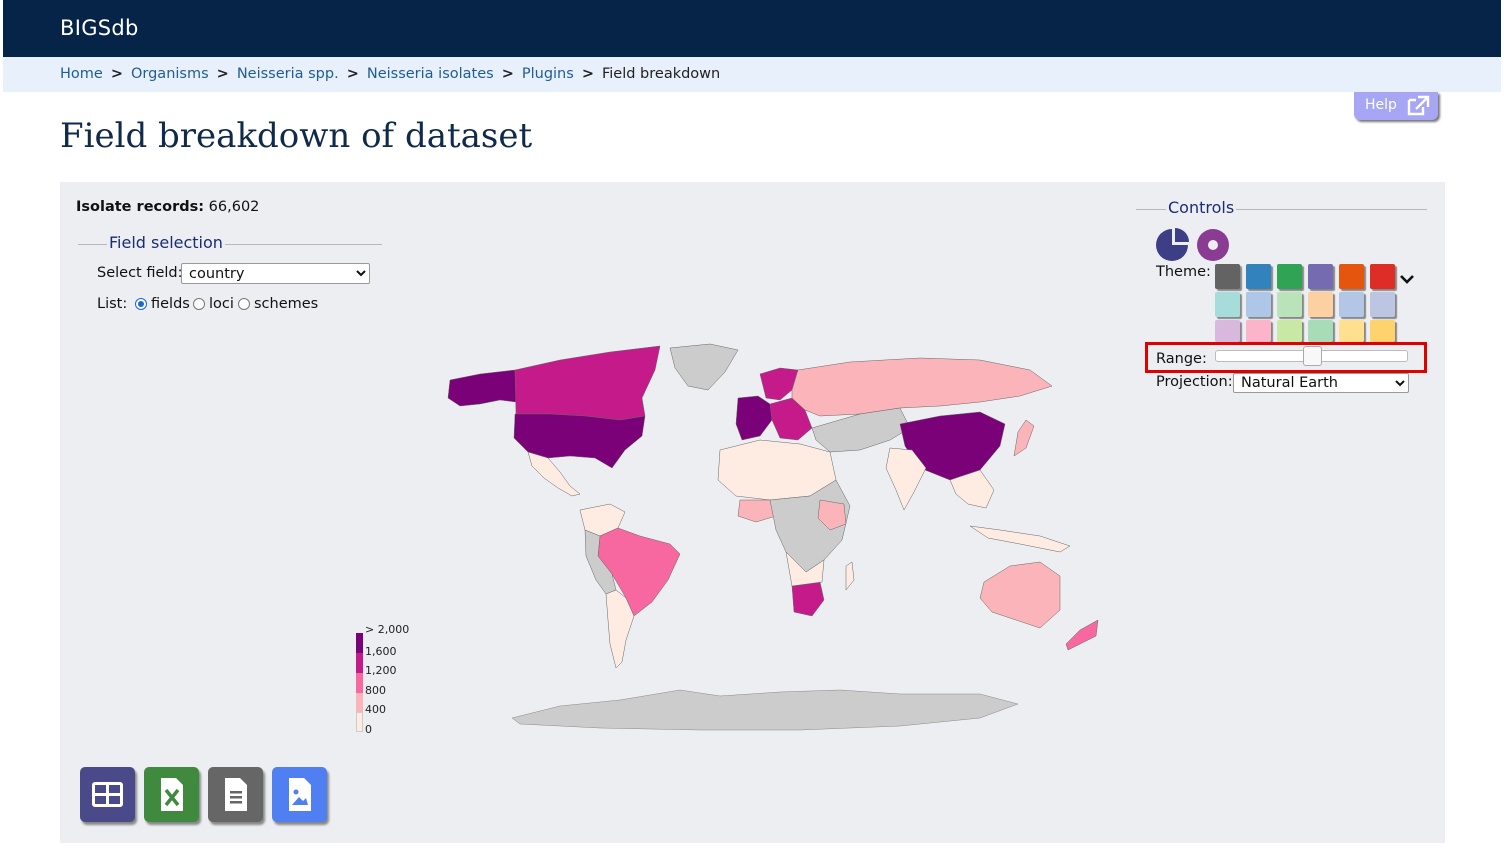 The image size is (1504, 851). I want to click on text-export-button, so click(235, 794).